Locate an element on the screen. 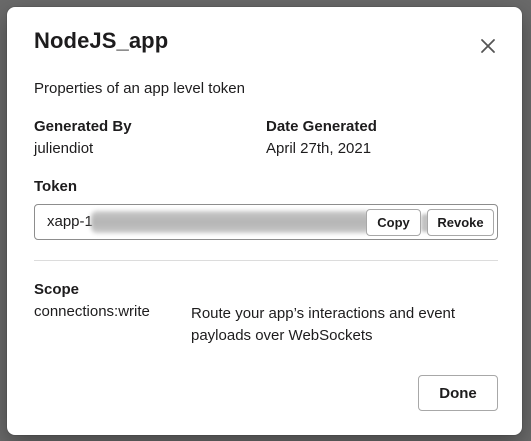 Image resolution: width=531 pixels, height=441 pixels. date-generated-label: Date Generated is located at coordinates (321, 126).